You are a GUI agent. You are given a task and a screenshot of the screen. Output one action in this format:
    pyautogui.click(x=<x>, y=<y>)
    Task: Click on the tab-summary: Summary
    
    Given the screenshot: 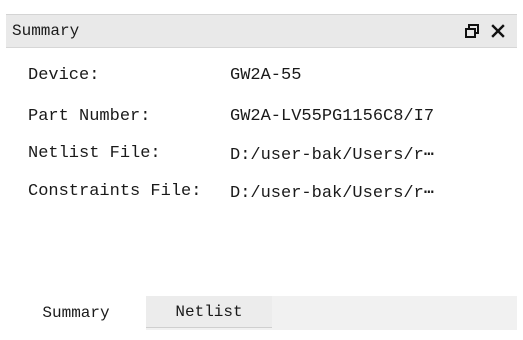 What is the action you would take?
    pyautogui.click(x=76, y=313)
    